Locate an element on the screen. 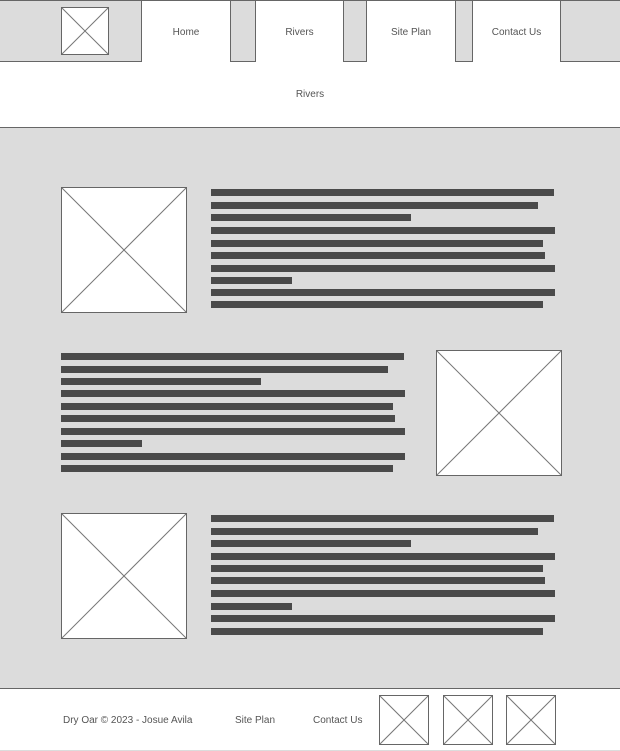  nav-site-plan-label: Site Plan is located at coordinates (411, 32).